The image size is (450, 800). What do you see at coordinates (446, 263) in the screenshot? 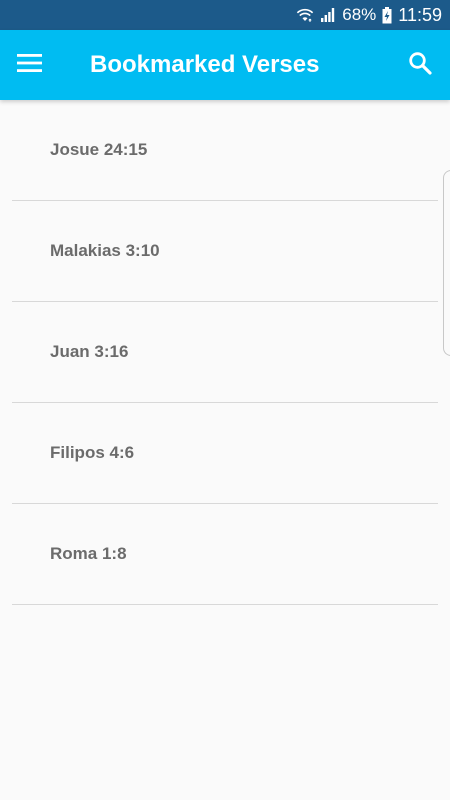
I see `edge-panel-handle` at bounding box center [446, 263].